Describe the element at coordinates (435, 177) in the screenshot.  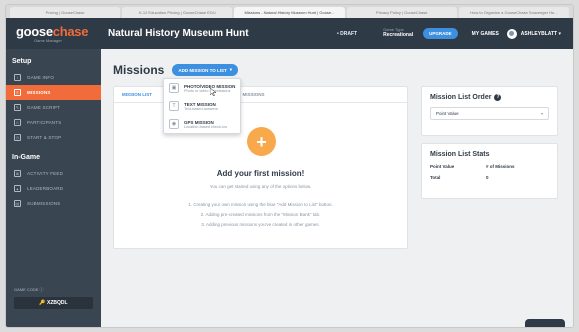
I see `stats-total-label: Total` at that location.